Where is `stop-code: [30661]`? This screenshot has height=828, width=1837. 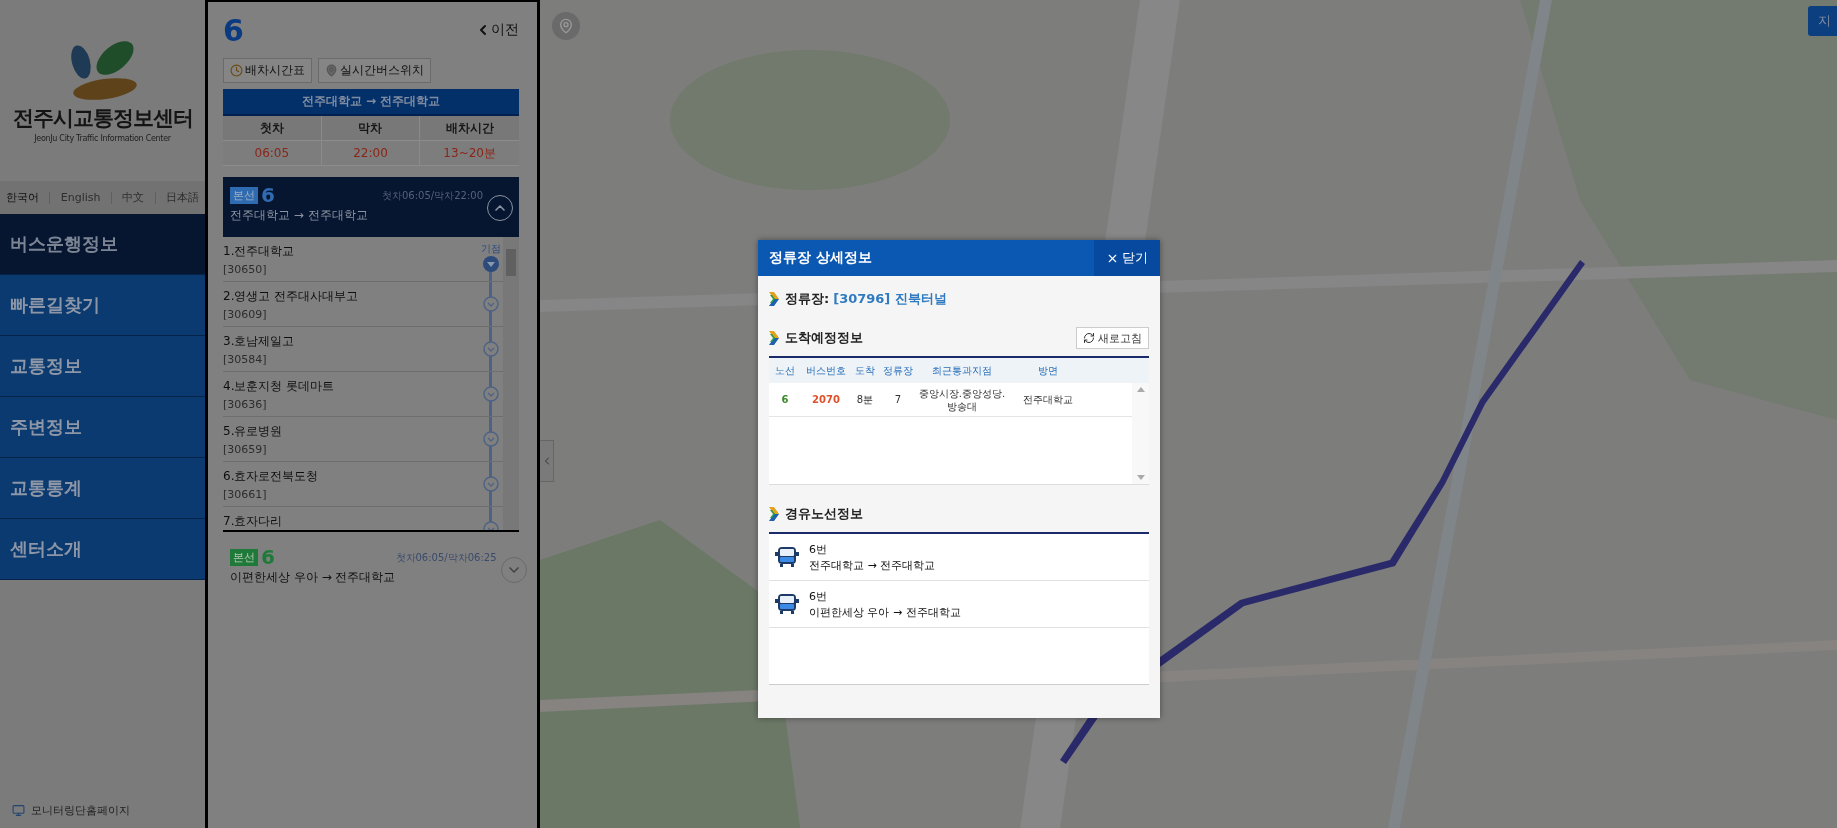
stop-code: [30661] is located at coordinates (245, 494).